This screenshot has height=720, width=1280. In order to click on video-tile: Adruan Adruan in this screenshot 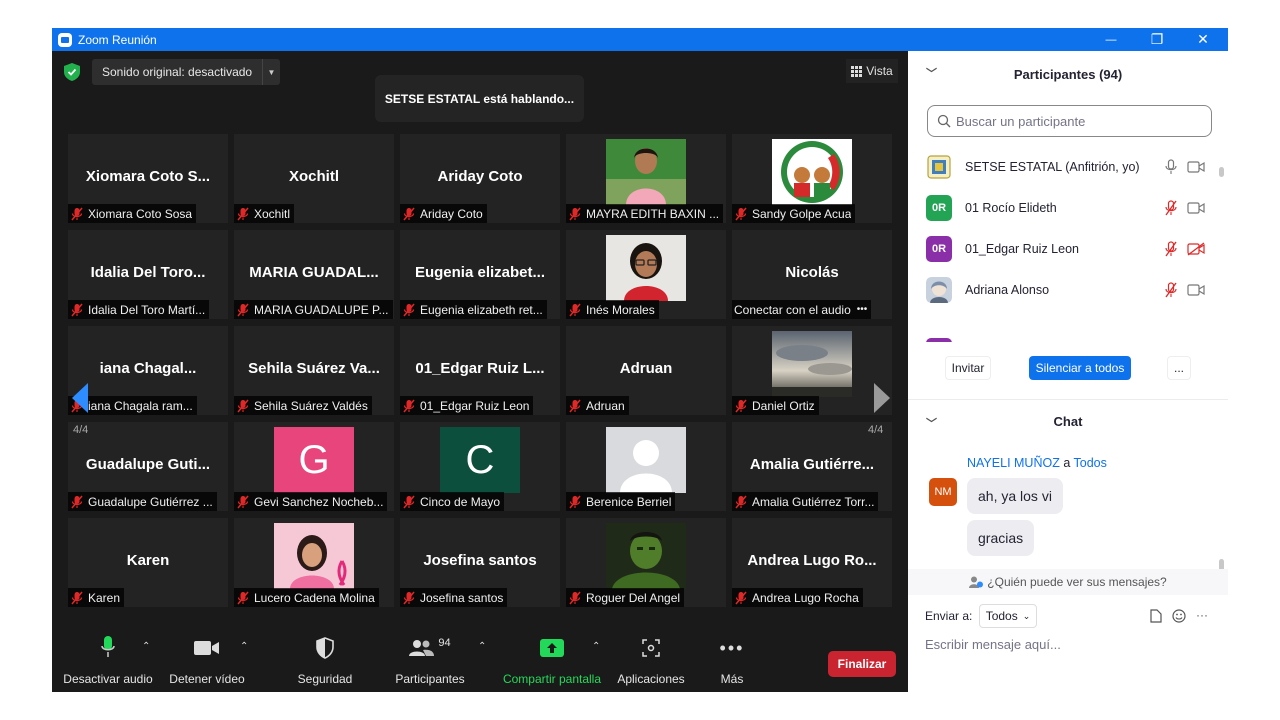, I will do `click(646, 370)`.